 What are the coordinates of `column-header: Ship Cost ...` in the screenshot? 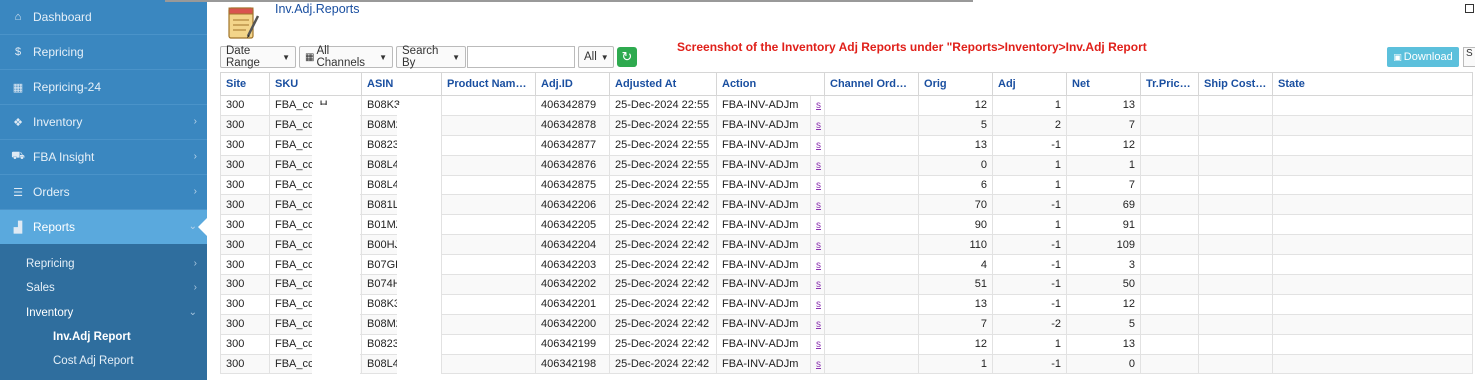 It's located at (1236, 84).